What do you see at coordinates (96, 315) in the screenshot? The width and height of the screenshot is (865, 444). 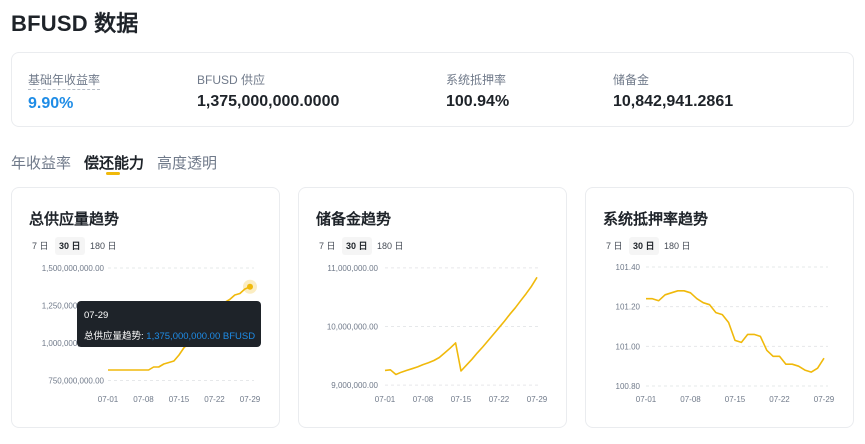 I see `tooltip-date: 07-29` at bounding box center [96, 315].